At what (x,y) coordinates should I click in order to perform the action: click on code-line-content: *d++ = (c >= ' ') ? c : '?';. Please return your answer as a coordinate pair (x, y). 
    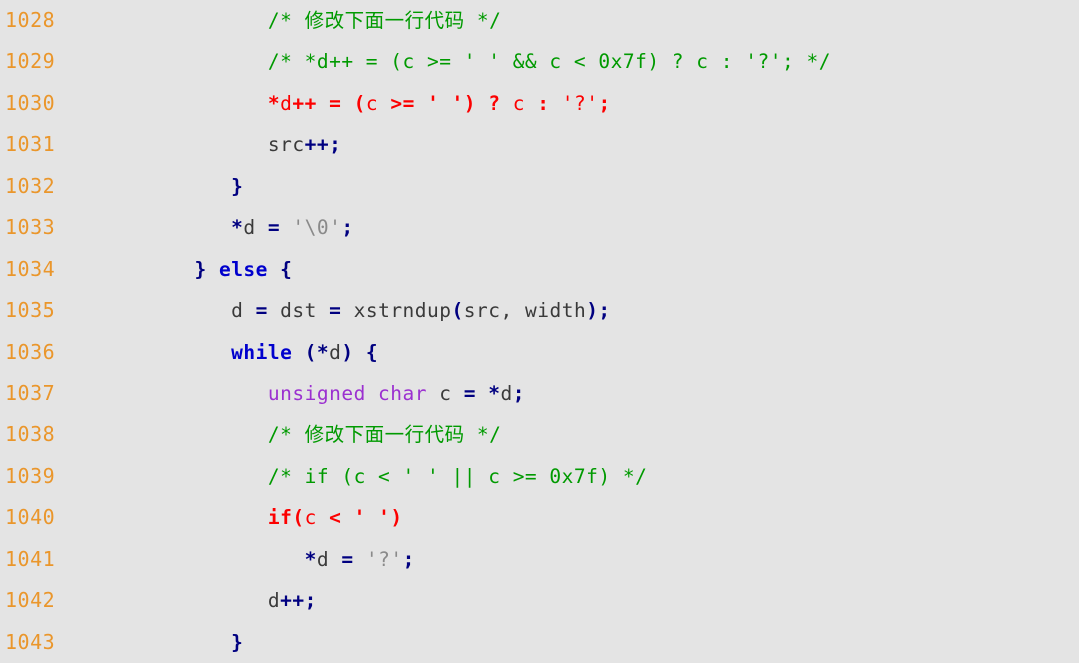
    Looking at the image, I should click on (600, 103).